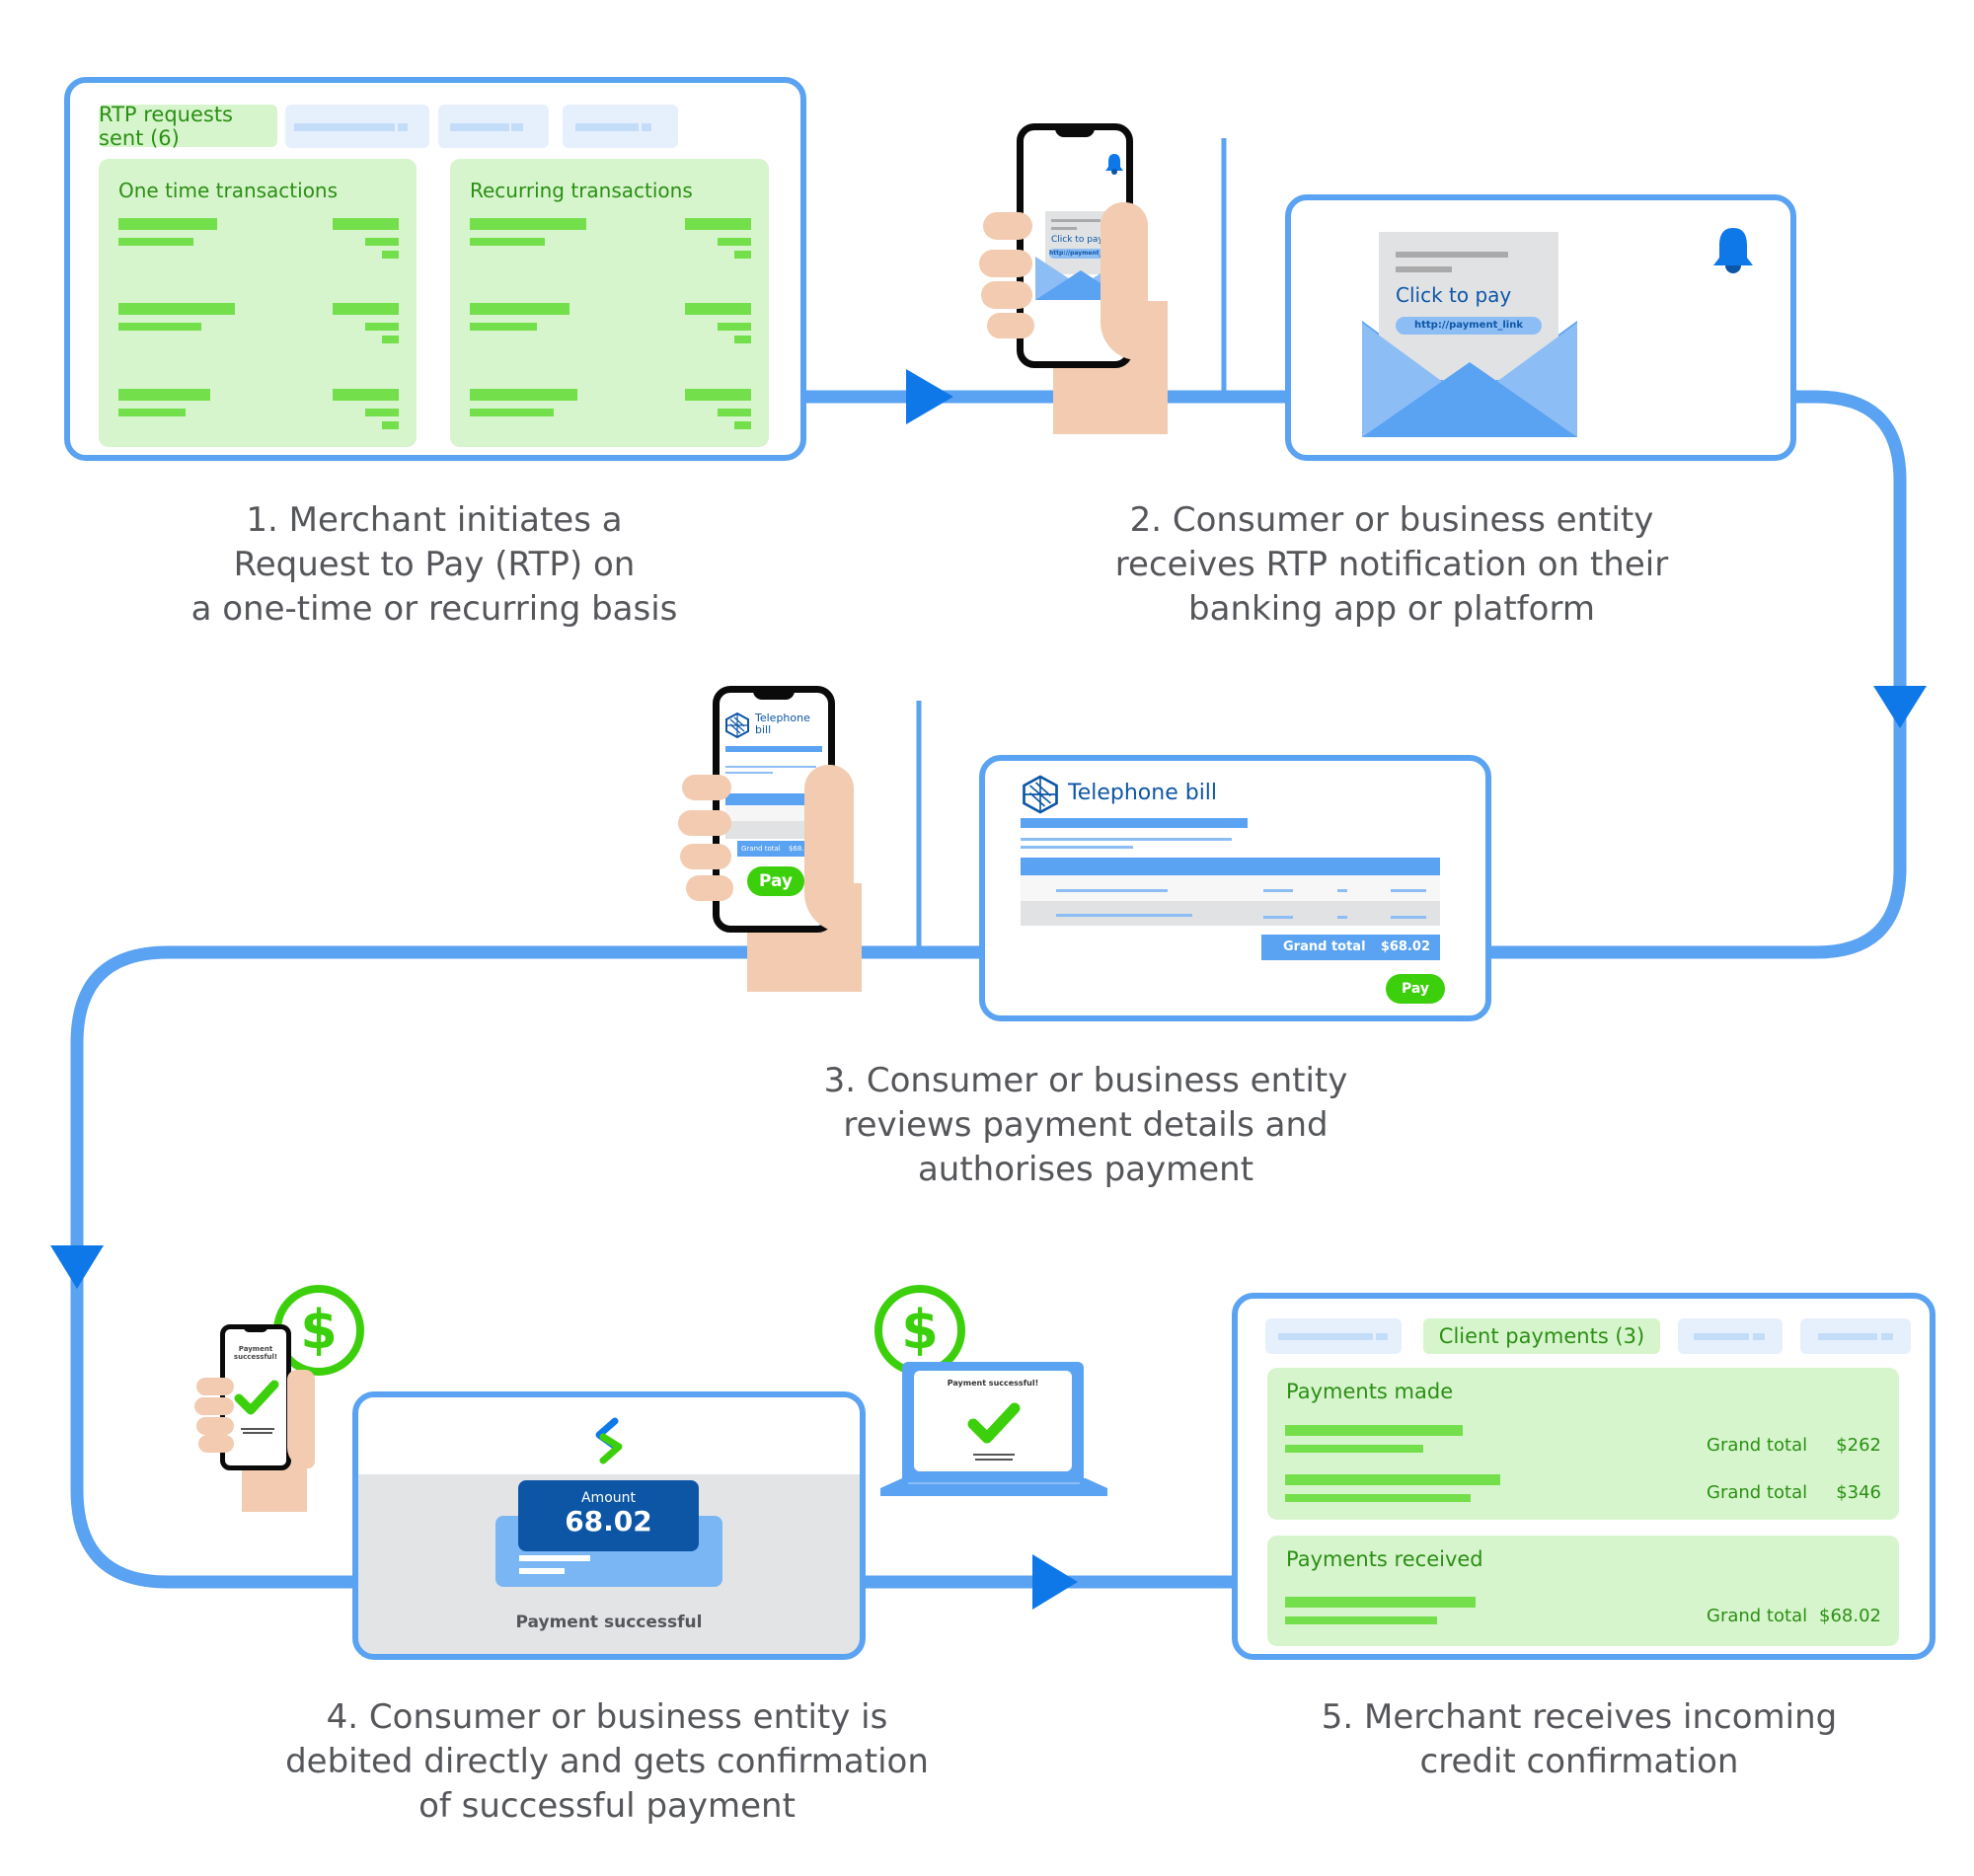  What do you see at coordinates (1391, 564) in the screenshot?
I see `caption-line: receives RTP notification on their` at bounding box center [1391, 564].